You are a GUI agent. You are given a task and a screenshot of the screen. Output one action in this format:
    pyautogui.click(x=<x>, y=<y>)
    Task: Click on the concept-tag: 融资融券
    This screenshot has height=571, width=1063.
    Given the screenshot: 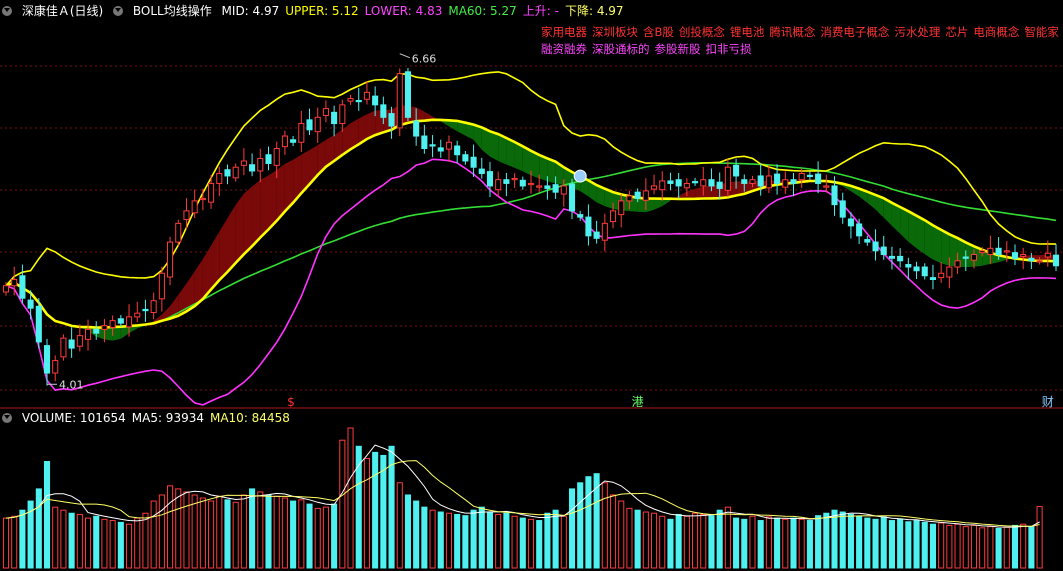 What is the action you would take?
    pyautogui.click(x=564, y=49)
    